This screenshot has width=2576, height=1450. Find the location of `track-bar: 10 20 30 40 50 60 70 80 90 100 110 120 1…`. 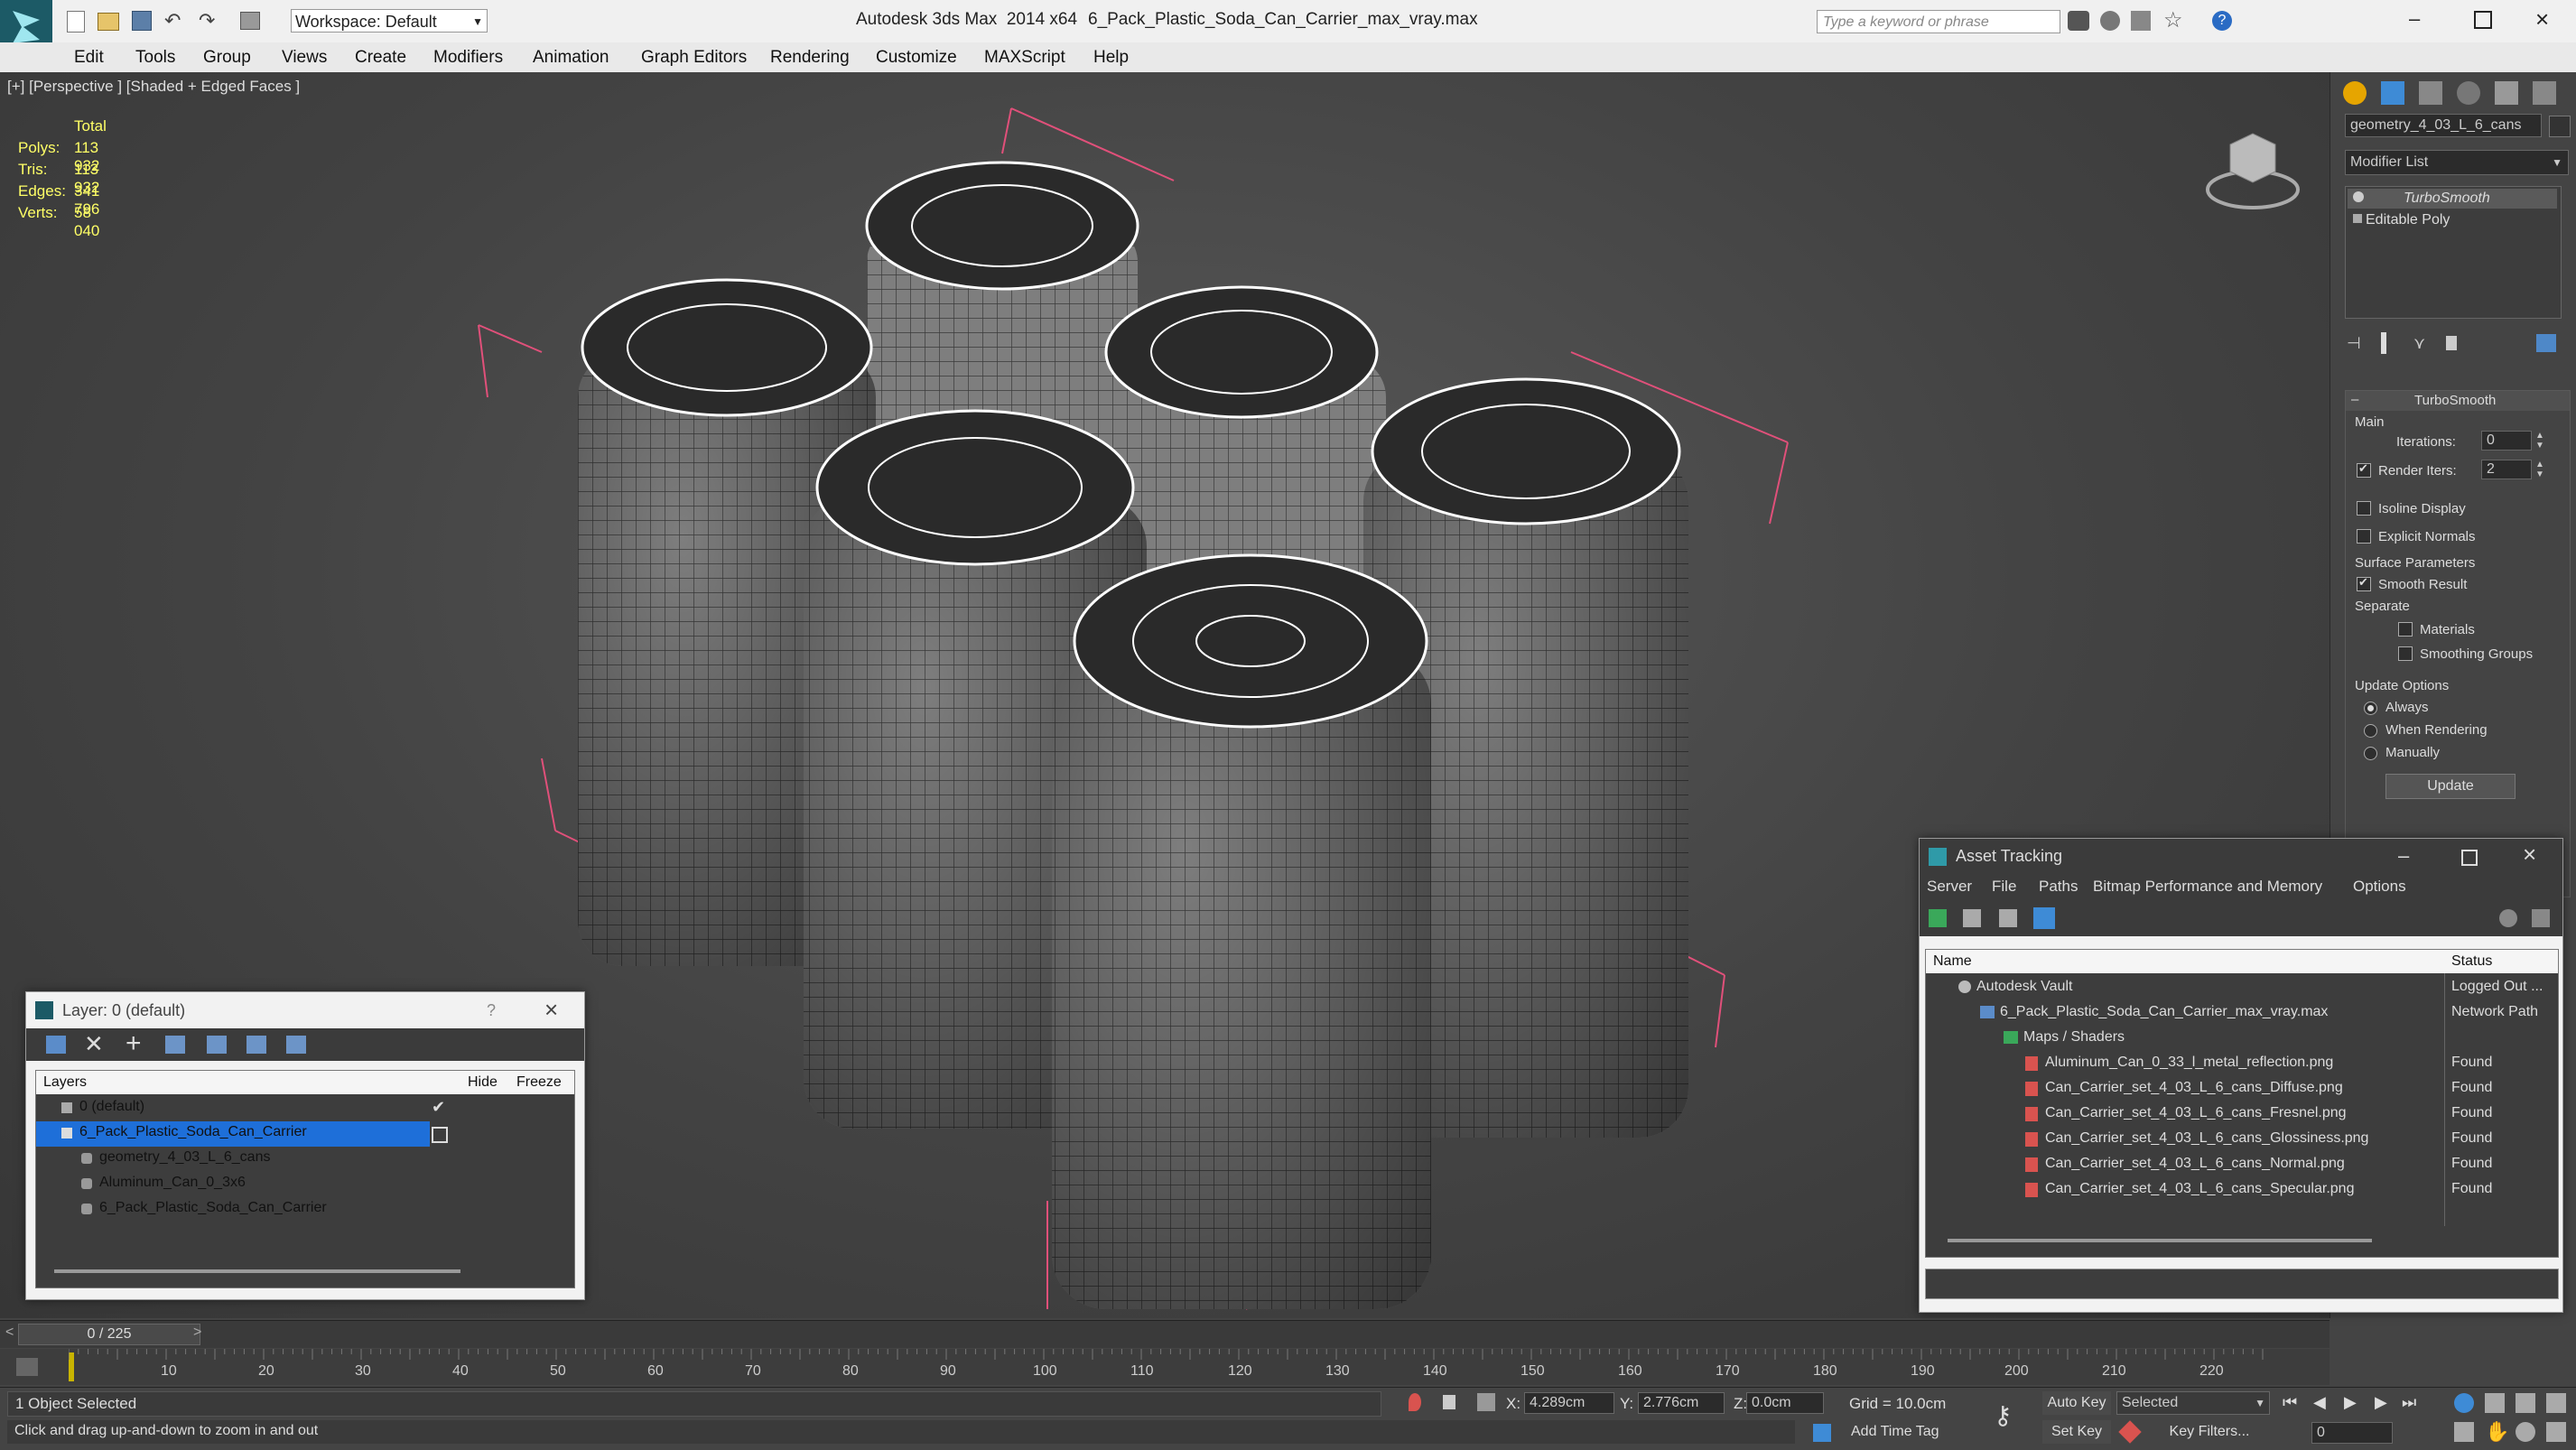

track-bar: 10 20 30 40 50 60 70 80 90 100 110 120 1… is located at coordinates (1165, 1367).